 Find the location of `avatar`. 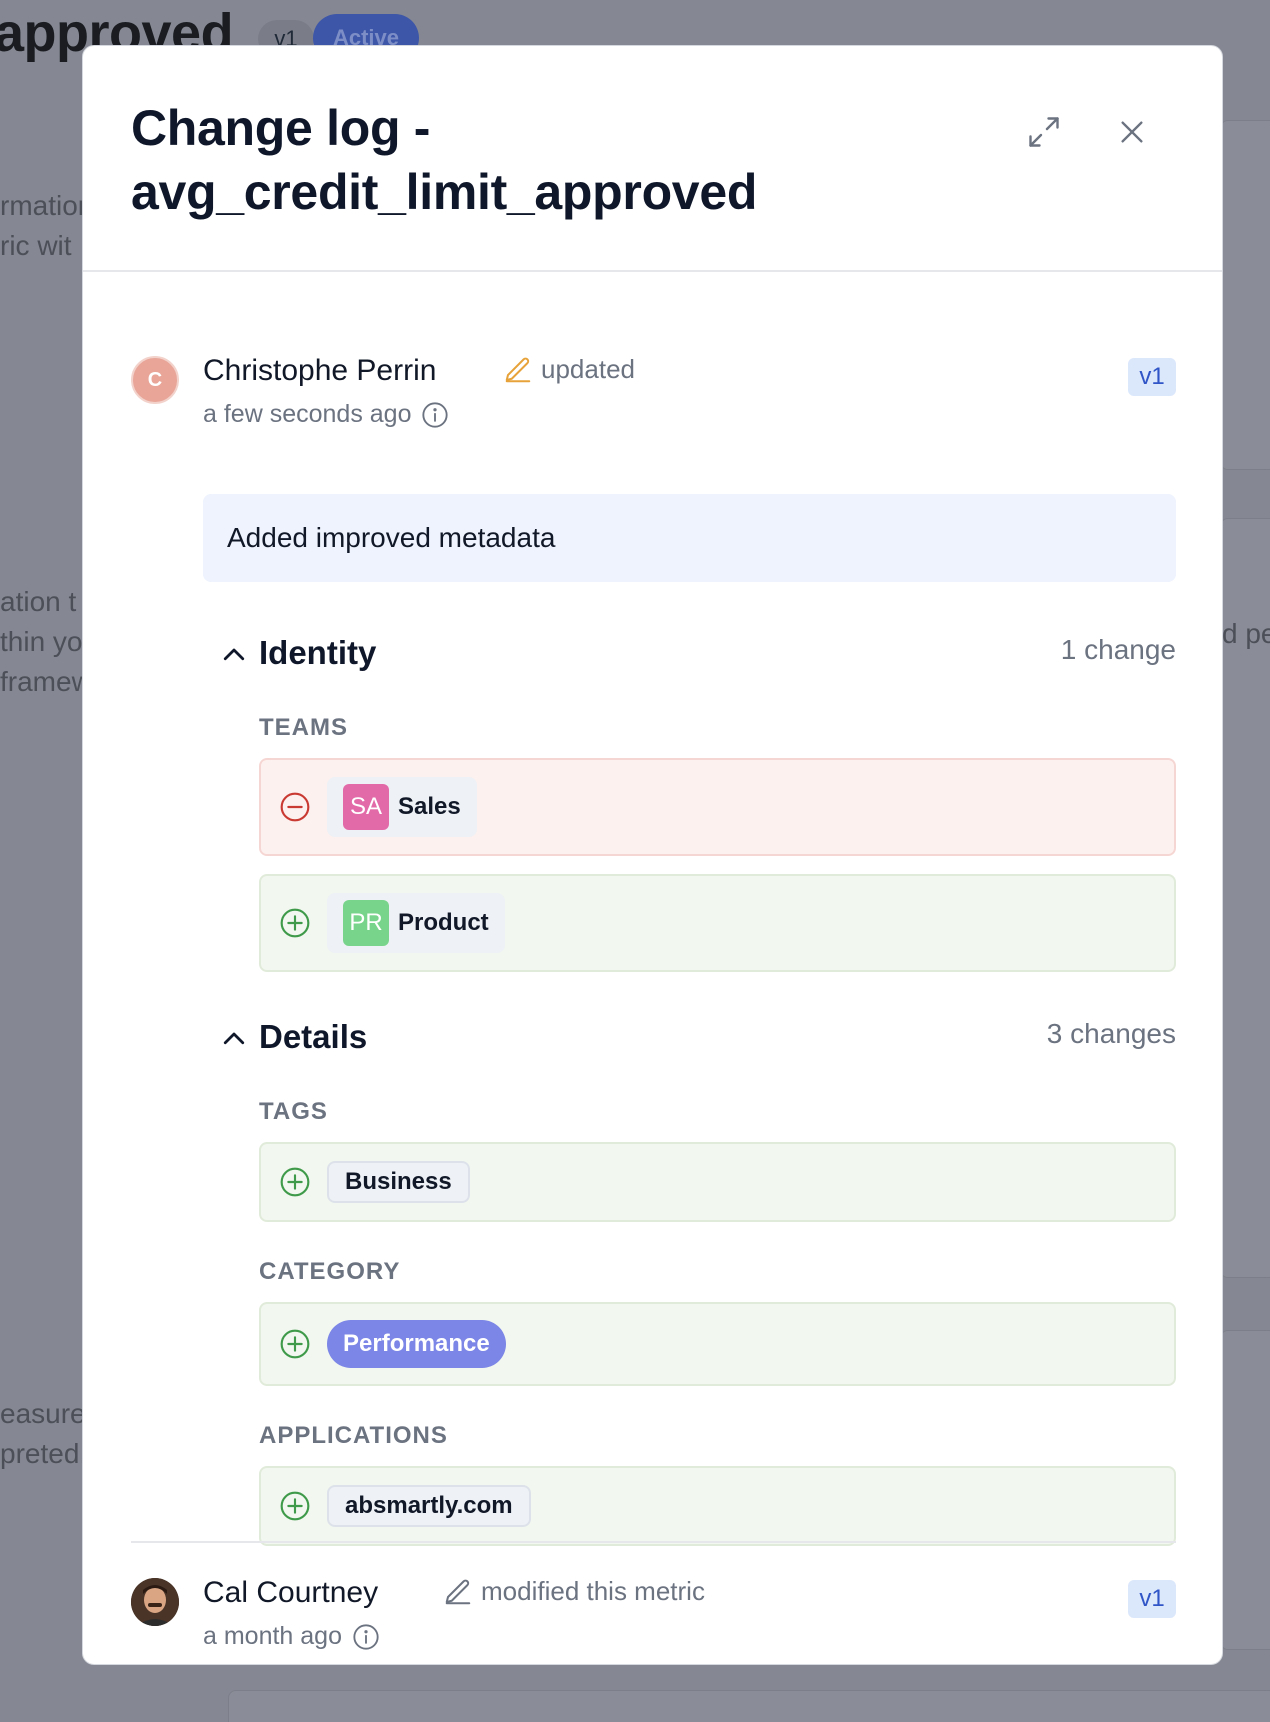

avatar is located at coordinates (155, 1602).